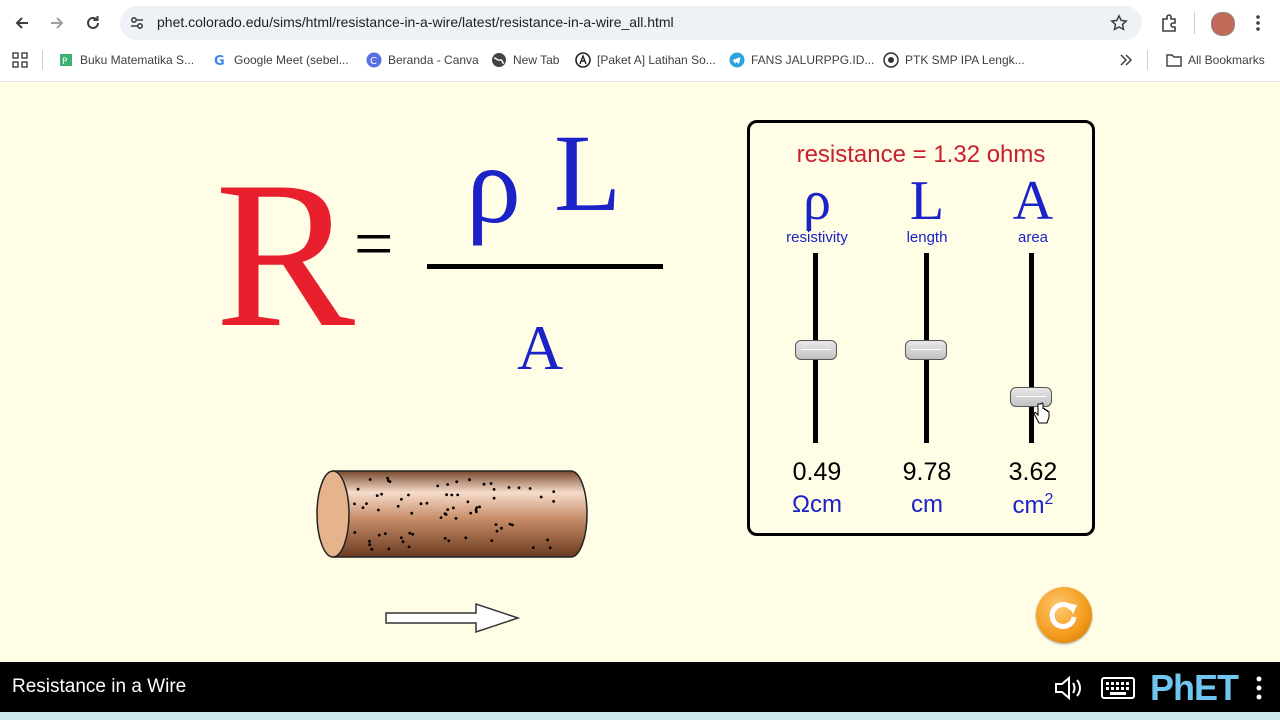 The height and width of the screenshot is (720, 1280). Describe the element at coordinates (640, 716) in the screenshot. I see `taskbar-strip` at that location.